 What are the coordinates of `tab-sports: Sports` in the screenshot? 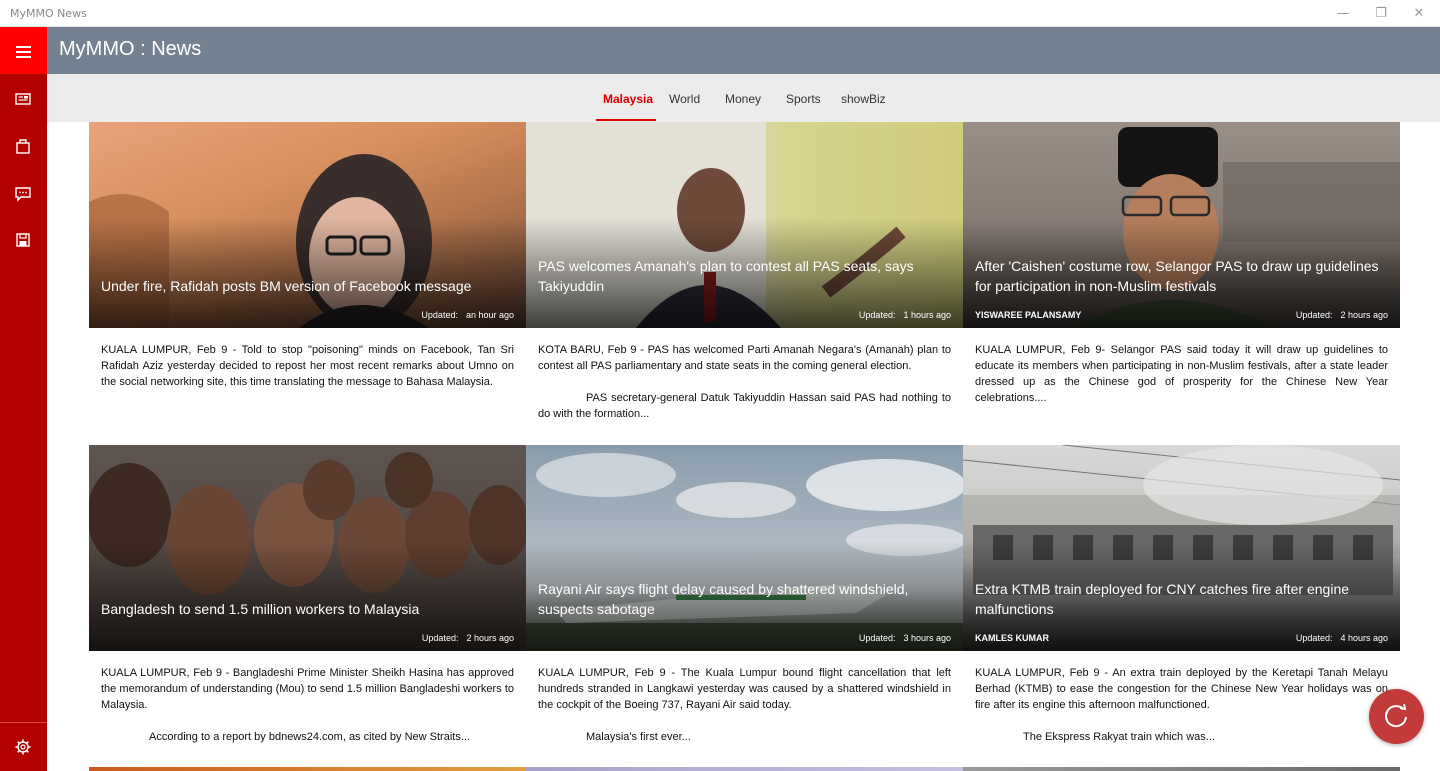 It's located at (803, 99).